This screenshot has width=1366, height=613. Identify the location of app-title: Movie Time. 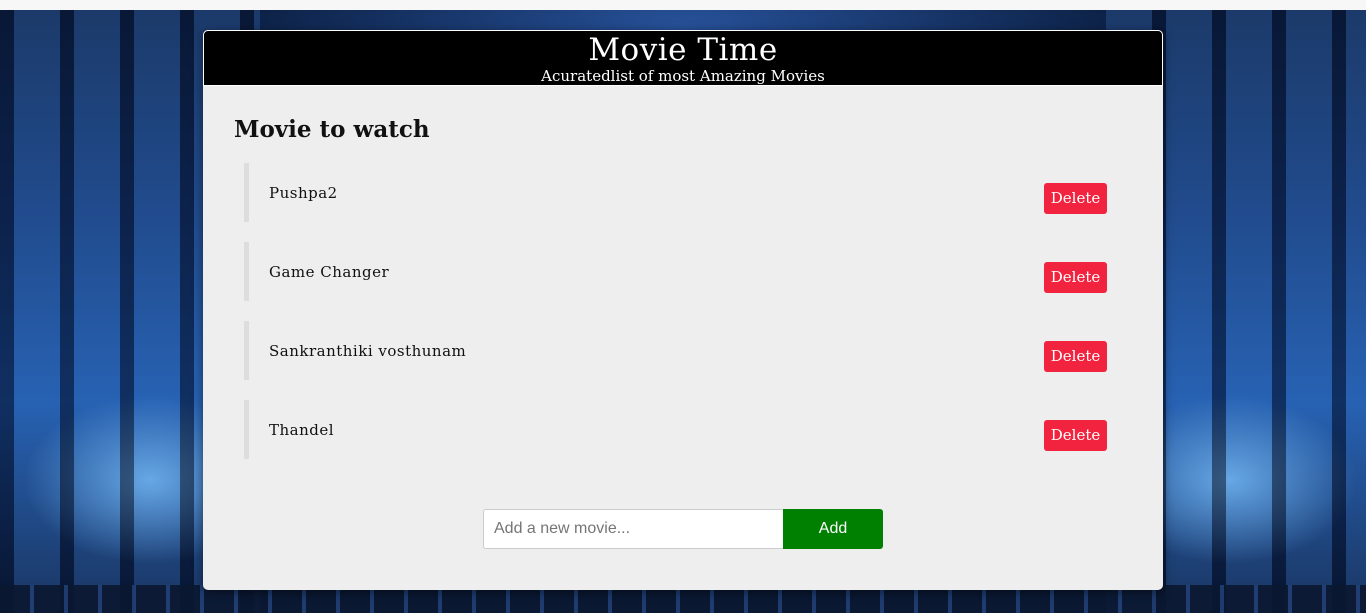
(683, 50).